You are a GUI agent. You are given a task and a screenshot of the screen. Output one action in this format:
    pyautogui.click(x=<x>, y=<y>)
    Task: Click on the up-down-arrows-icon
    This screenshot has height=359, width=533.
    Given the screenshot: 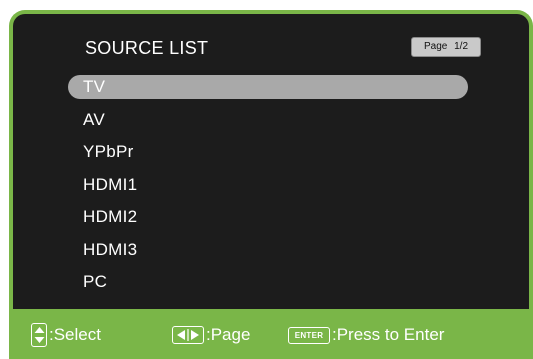 What is the action you would take?
    pyautogui.click(x=39, y=335)
    